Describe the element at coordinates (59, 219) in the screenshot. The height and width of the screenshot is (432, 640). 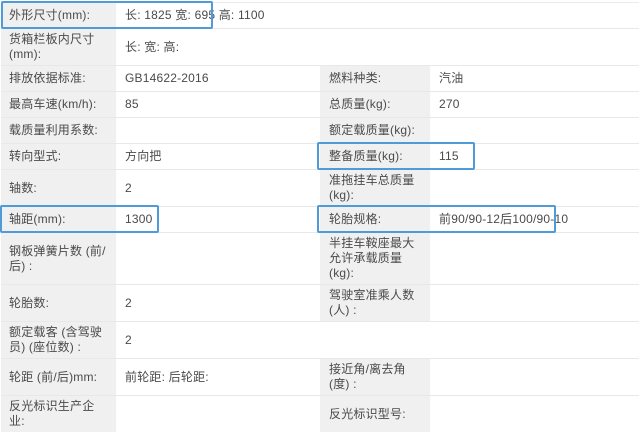
I see `field-label: 轴距(mm):` at that location.